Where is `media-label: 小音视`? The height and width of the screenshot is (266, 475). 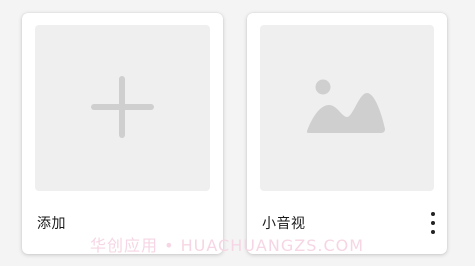 media-label: 小音视 is located at coordinates (284, 224).